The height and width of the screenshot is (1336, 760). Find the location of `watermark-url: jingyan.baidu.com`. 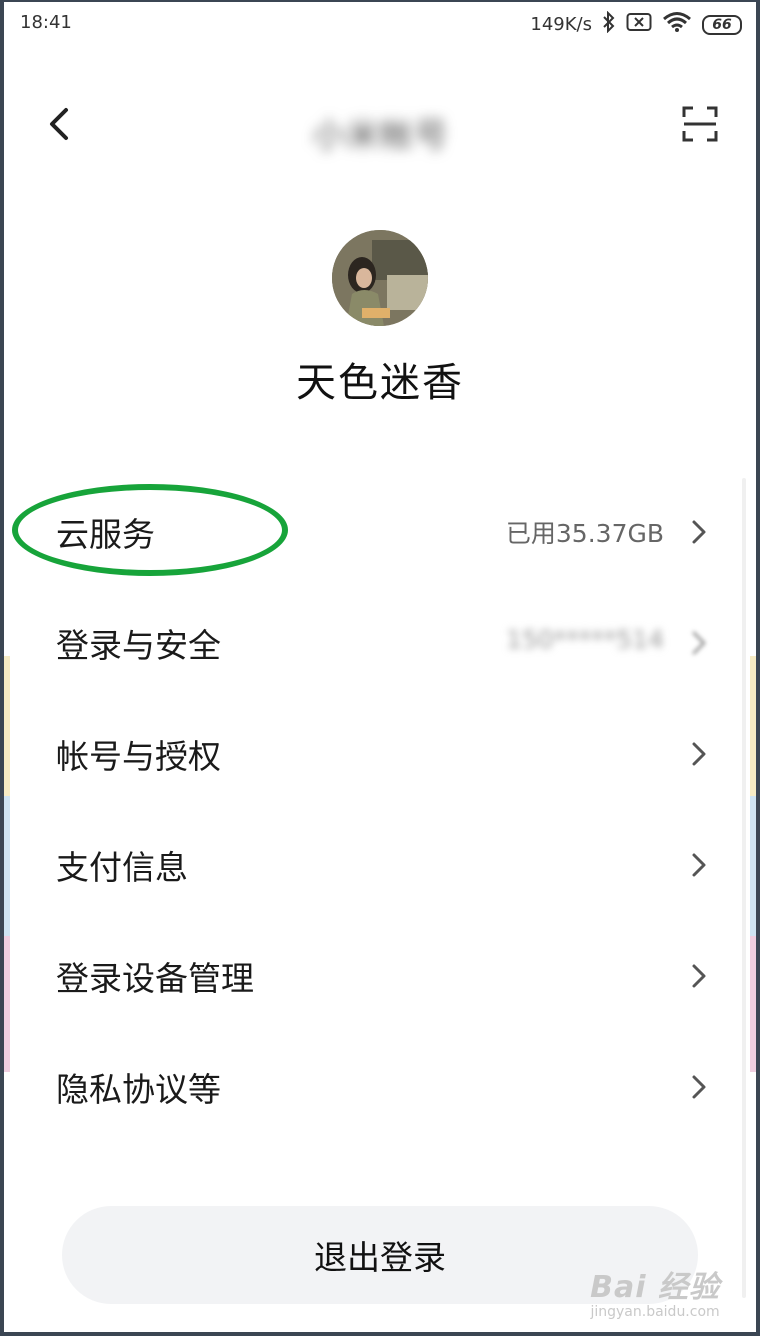

watermark-url: jingyan.baidu.com is located at coordinates (655, 1312).